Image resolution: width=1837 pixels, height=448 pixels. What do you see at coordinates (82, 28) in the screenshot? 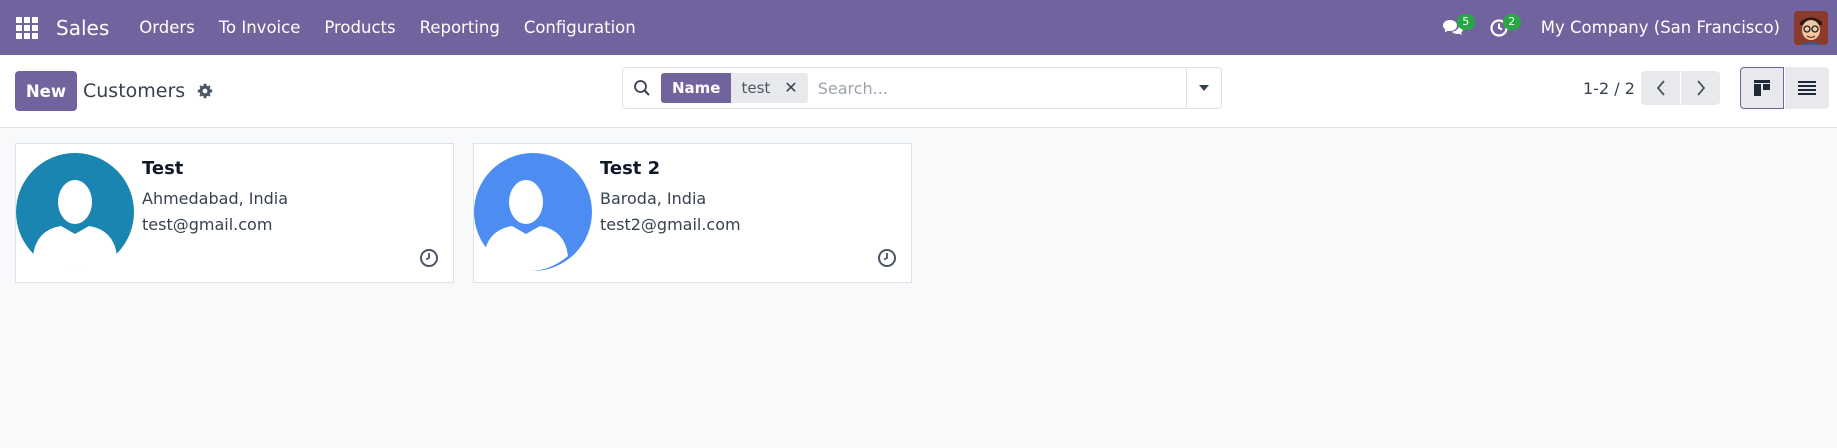
I see `app-brand: Sales` at bounding box center [82, 28].